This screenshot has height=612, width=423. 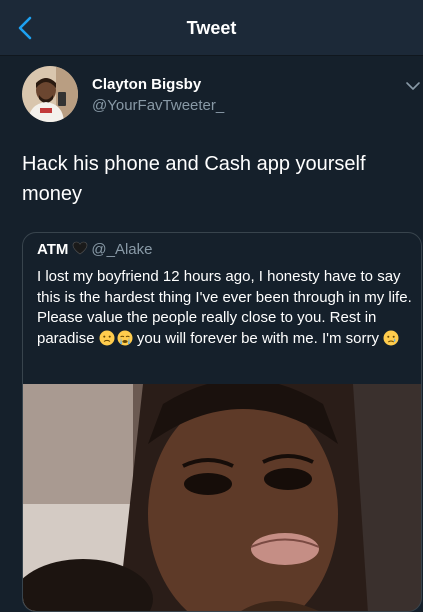 What do you see at coordinates (158, 105) in the screenshot?
I see `author-handle: @YourFavTweeter_` at bounding box center [158, 105].